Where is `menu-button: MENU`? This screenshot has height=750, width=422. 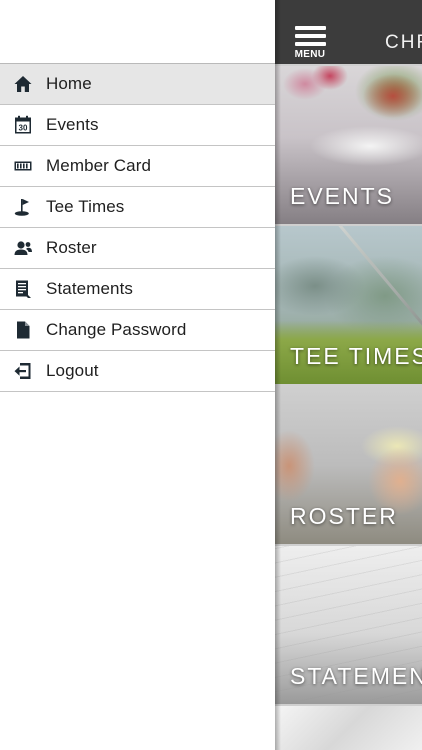 menu-button: MENU is located at coordinates (310, 44).